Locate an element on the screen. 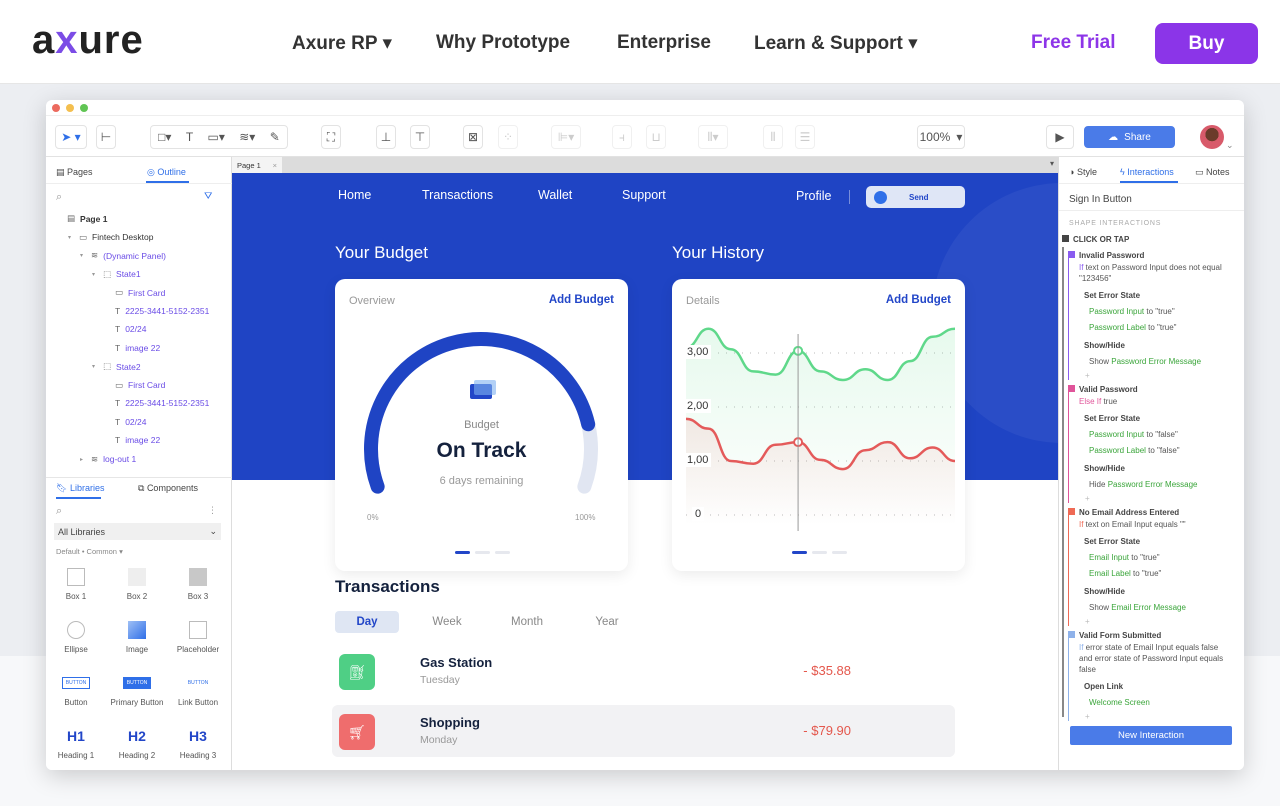 The height and width of the screenshot is (806, 1280). case-condition: If text on Email Input equals "" is located at coordinates (1154, 524).